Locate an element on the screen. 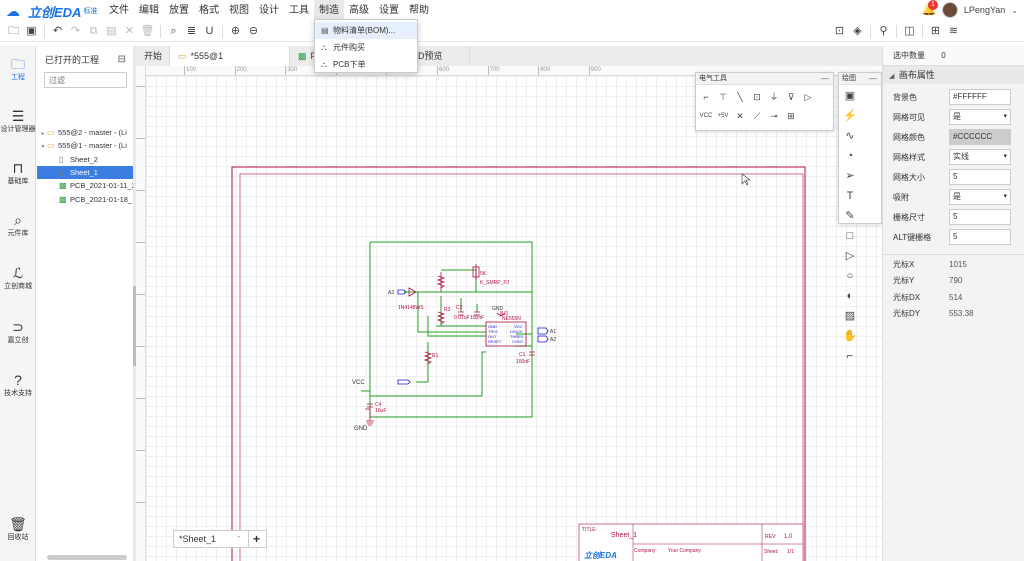 Image resolution: width=1024 pixels, height=561 pixels. copy-icon: ⧉ is located at coordinates (93, 31).